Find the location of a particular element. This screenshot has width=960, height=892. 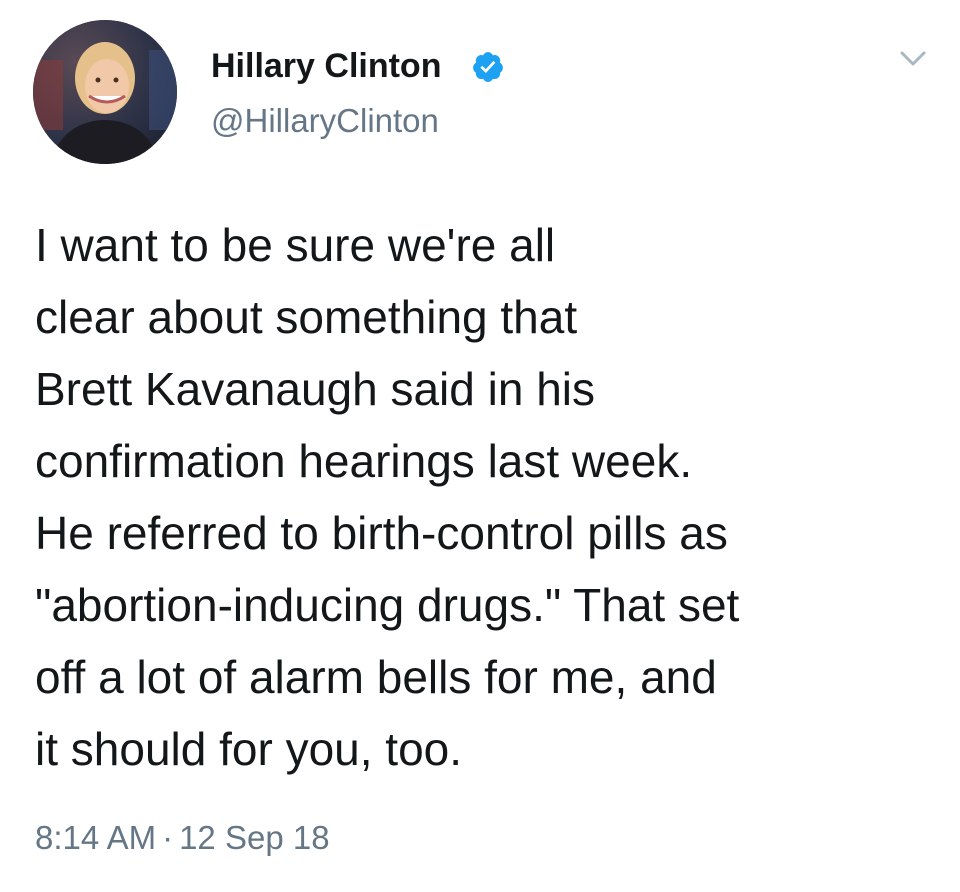

tweet-timestamp: 8:14 AM · 12 Sep 18 is located at coordinates (182, 838).